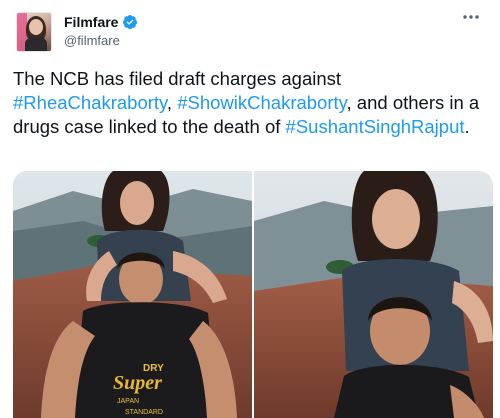 The image size is (500, 418). What do you see at coordinates (92, 40) in the screenshot?
I see `author-handle: @filmfare` at bounding box center [92, 40].